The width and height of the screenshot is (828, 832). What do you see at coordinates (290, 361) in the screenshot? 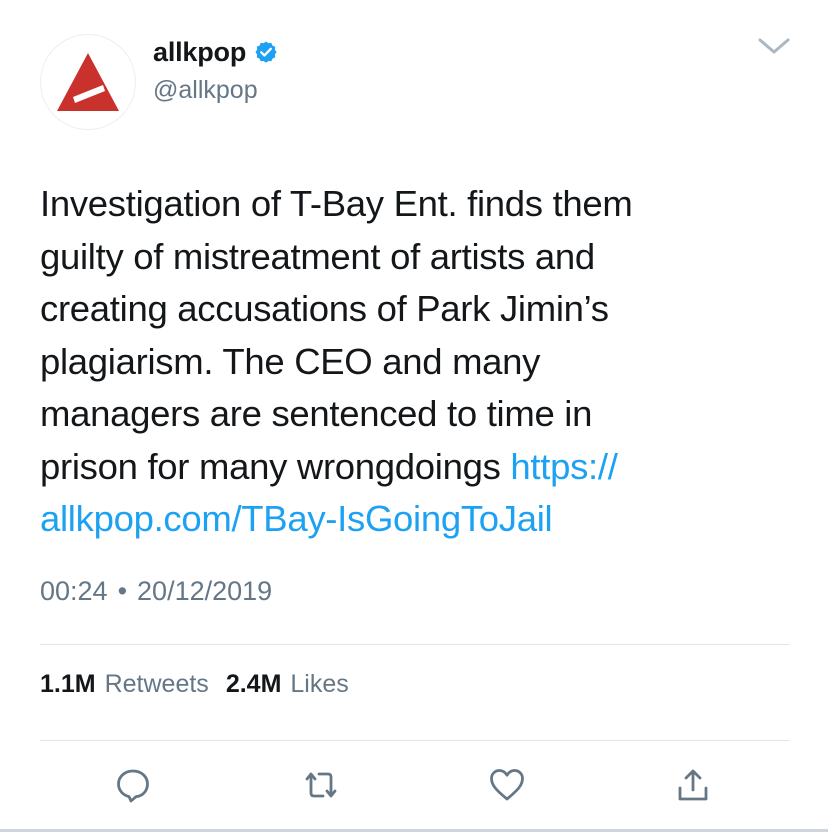
I see `tweet-text-line: plagiarism. The CEO and many` at bounding box center [290, 361].